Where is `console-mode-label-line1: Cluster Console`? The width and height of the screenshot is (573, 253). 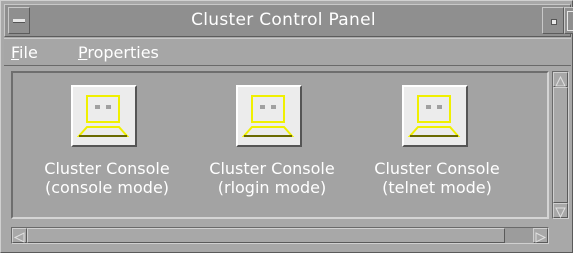
console-mode-label-line1: Cluster Console is located at coordinates (107, 168).